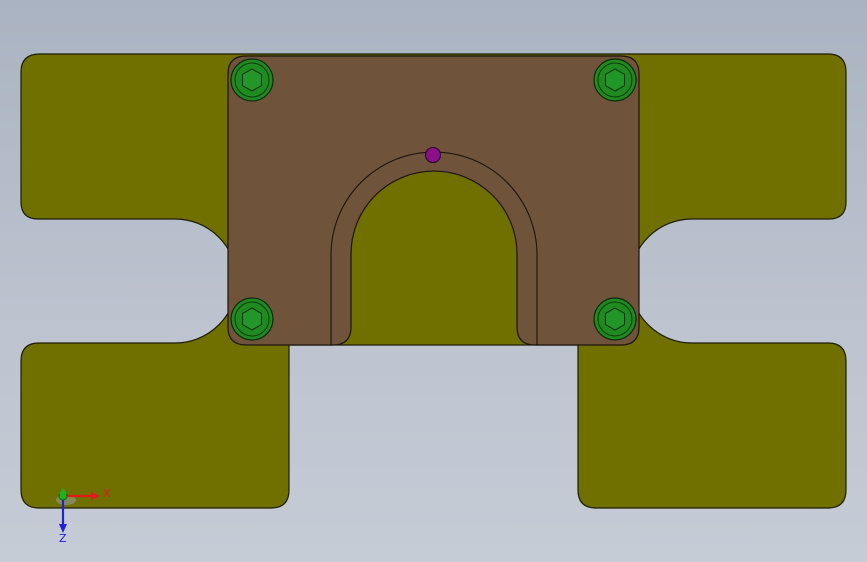 The image size is (867, 562). I want to click on screw-bottom-left, so click(252, 319).